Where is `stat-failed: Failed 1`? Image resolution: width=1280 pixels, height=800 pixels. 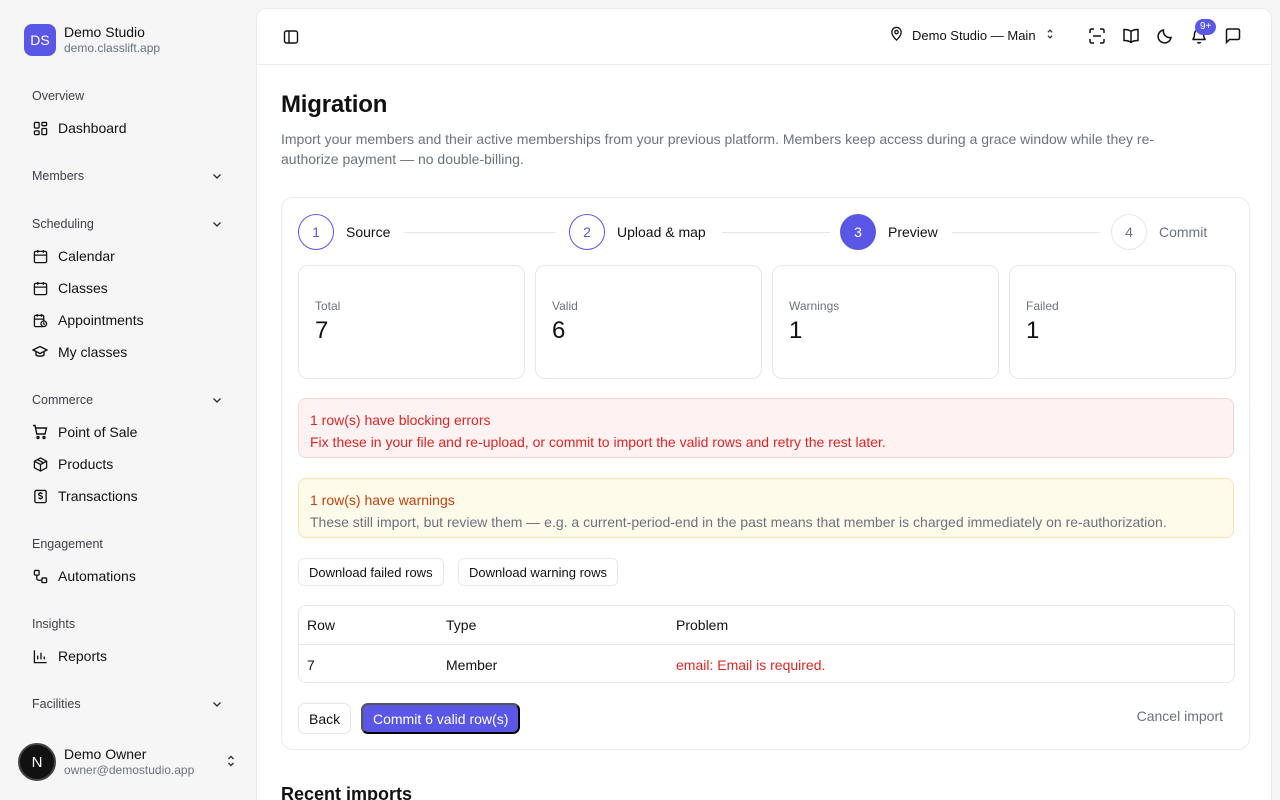 stat-failed: Failed 1 is located at coordinates (1122, 322).